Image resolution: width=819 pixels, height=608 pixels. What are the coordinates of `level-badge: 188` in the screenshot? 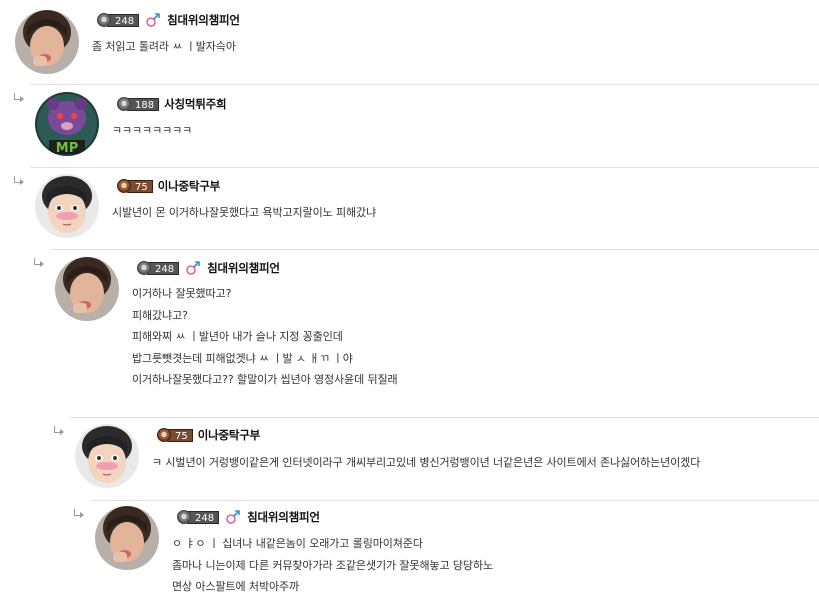 It's located at (138, 104).